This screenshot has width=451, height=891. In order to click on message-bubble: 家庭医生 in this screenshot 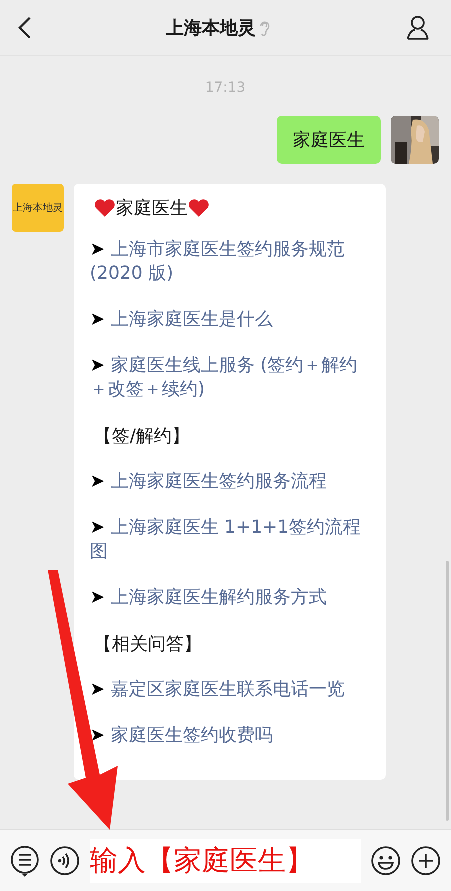, I will do `click(329, 140)`.